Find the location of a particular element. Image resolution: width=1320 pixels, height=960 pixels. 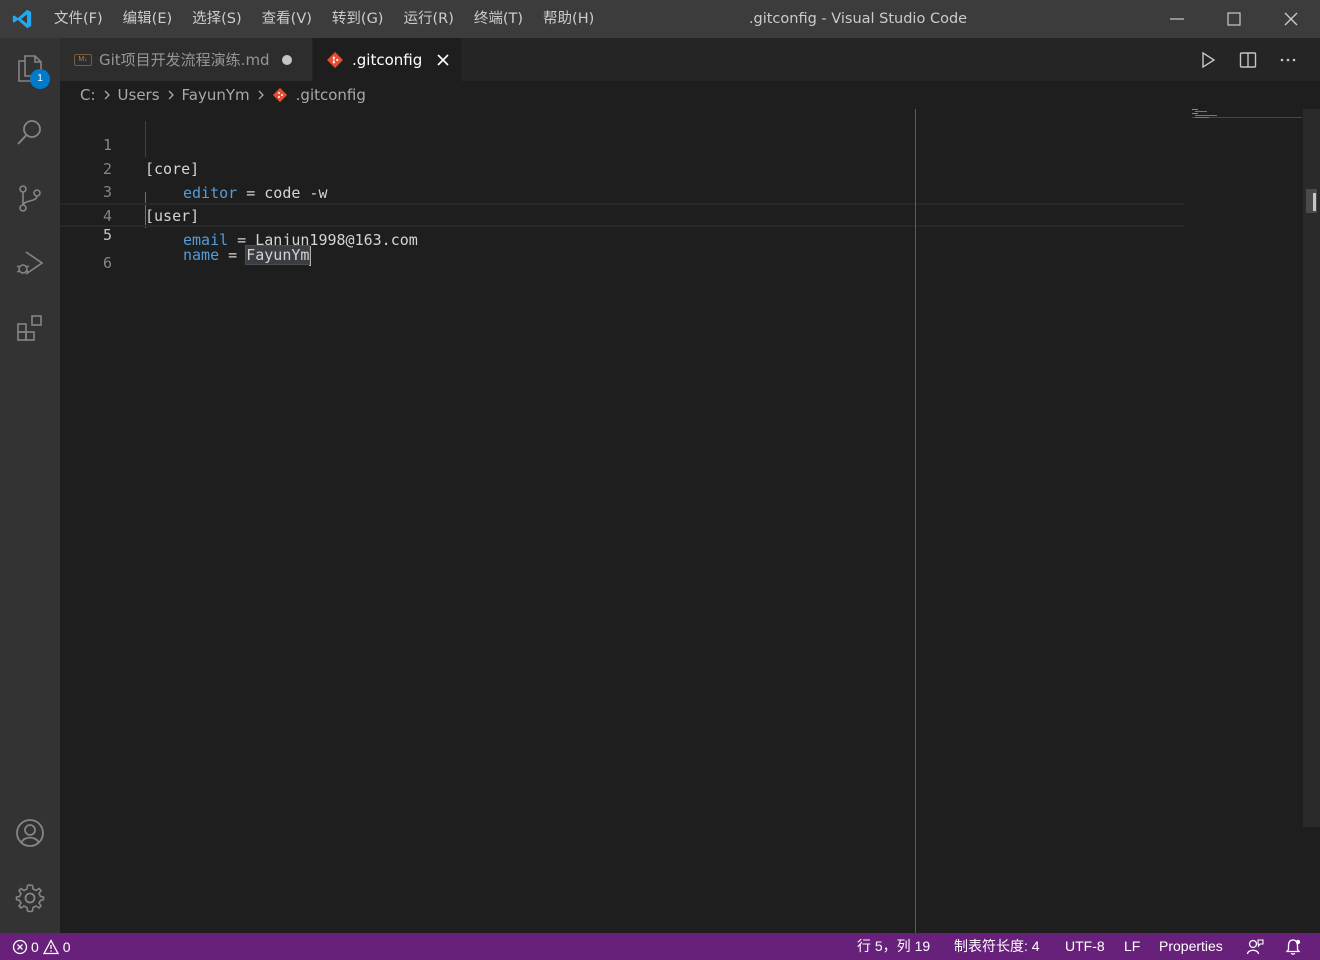

maximize-icon is located at coordinates (1234, 19).